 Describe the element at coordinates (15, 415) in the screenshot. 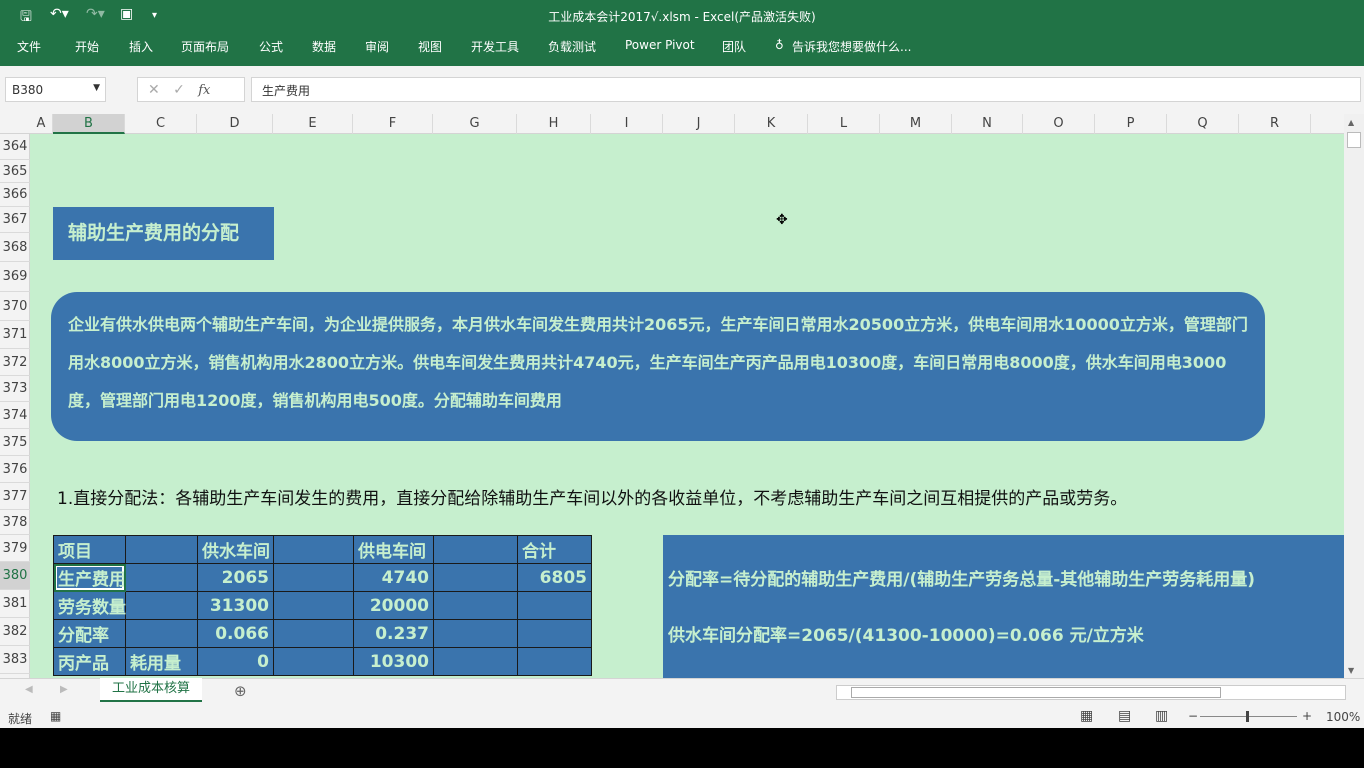

I see `row-header: 374` at that location.